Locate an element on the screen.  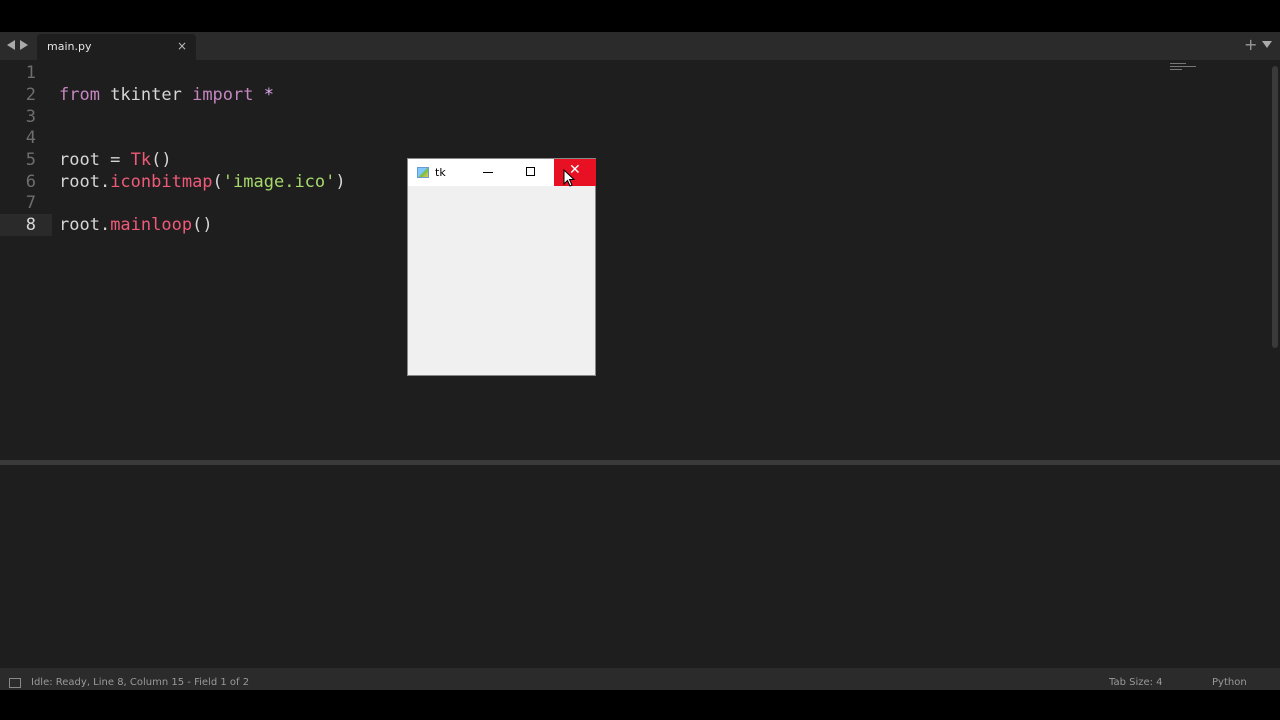
open-paren: ( is located at coordinates (217, 182).